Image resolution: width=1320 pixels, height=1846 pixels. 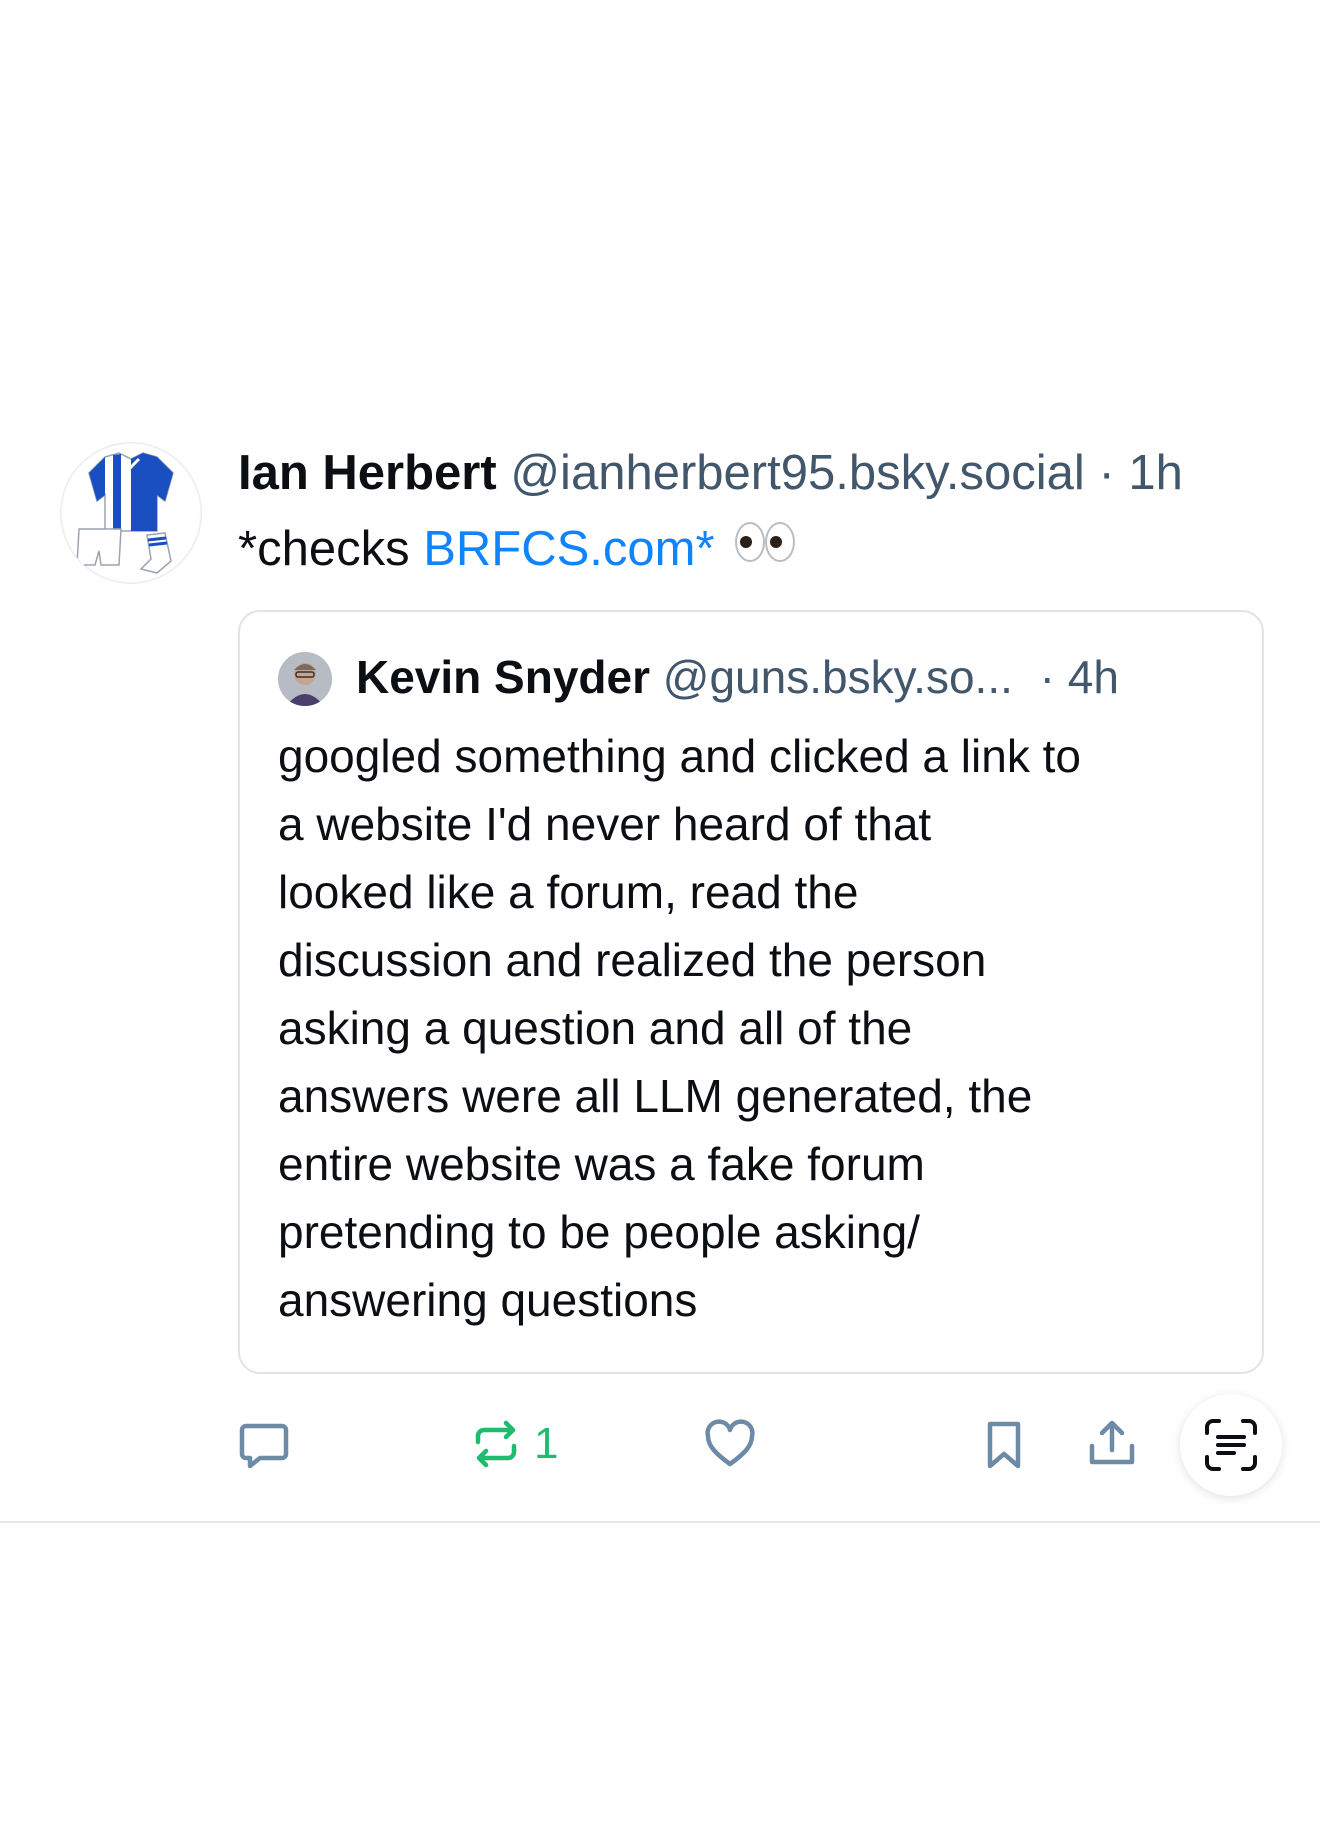 I want to click on quoted-post-header: Kevin Snyder @guns.bsky.so... · 4h, so click(x=737, y=677).